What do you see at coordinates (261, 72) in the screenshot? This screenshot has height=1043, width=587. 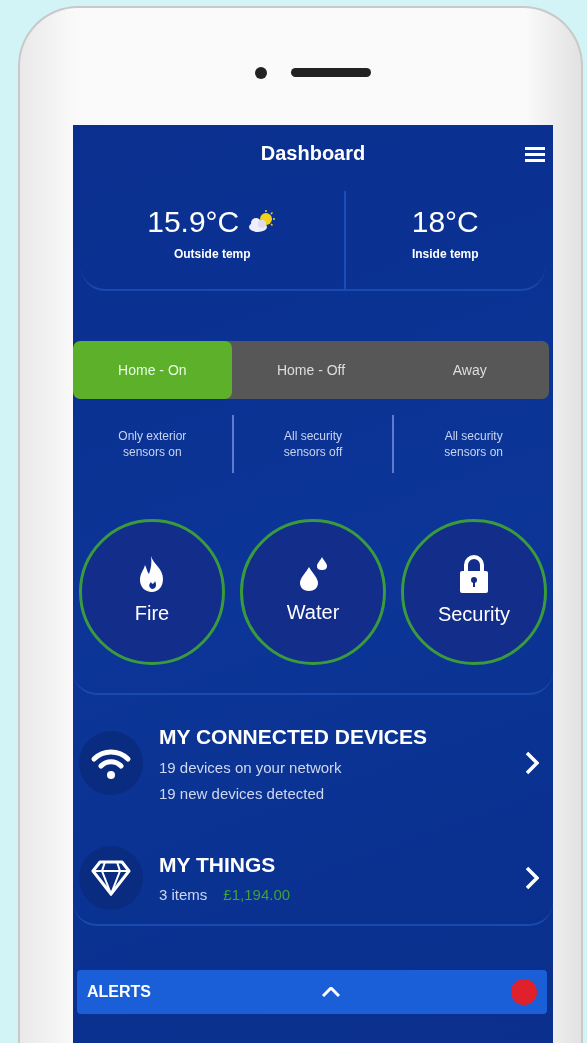 I see `camera-dot` at bounding box center [261, 72].